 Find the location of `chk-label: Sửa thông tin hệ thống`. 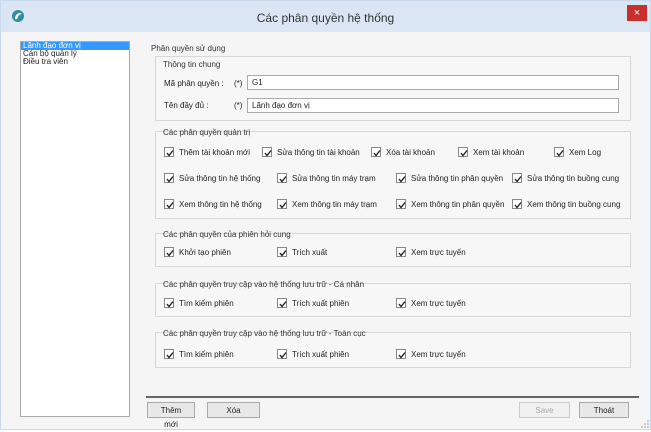

chk-label: Sửa thông tin hệ thống is located at coordinates (220, 178).